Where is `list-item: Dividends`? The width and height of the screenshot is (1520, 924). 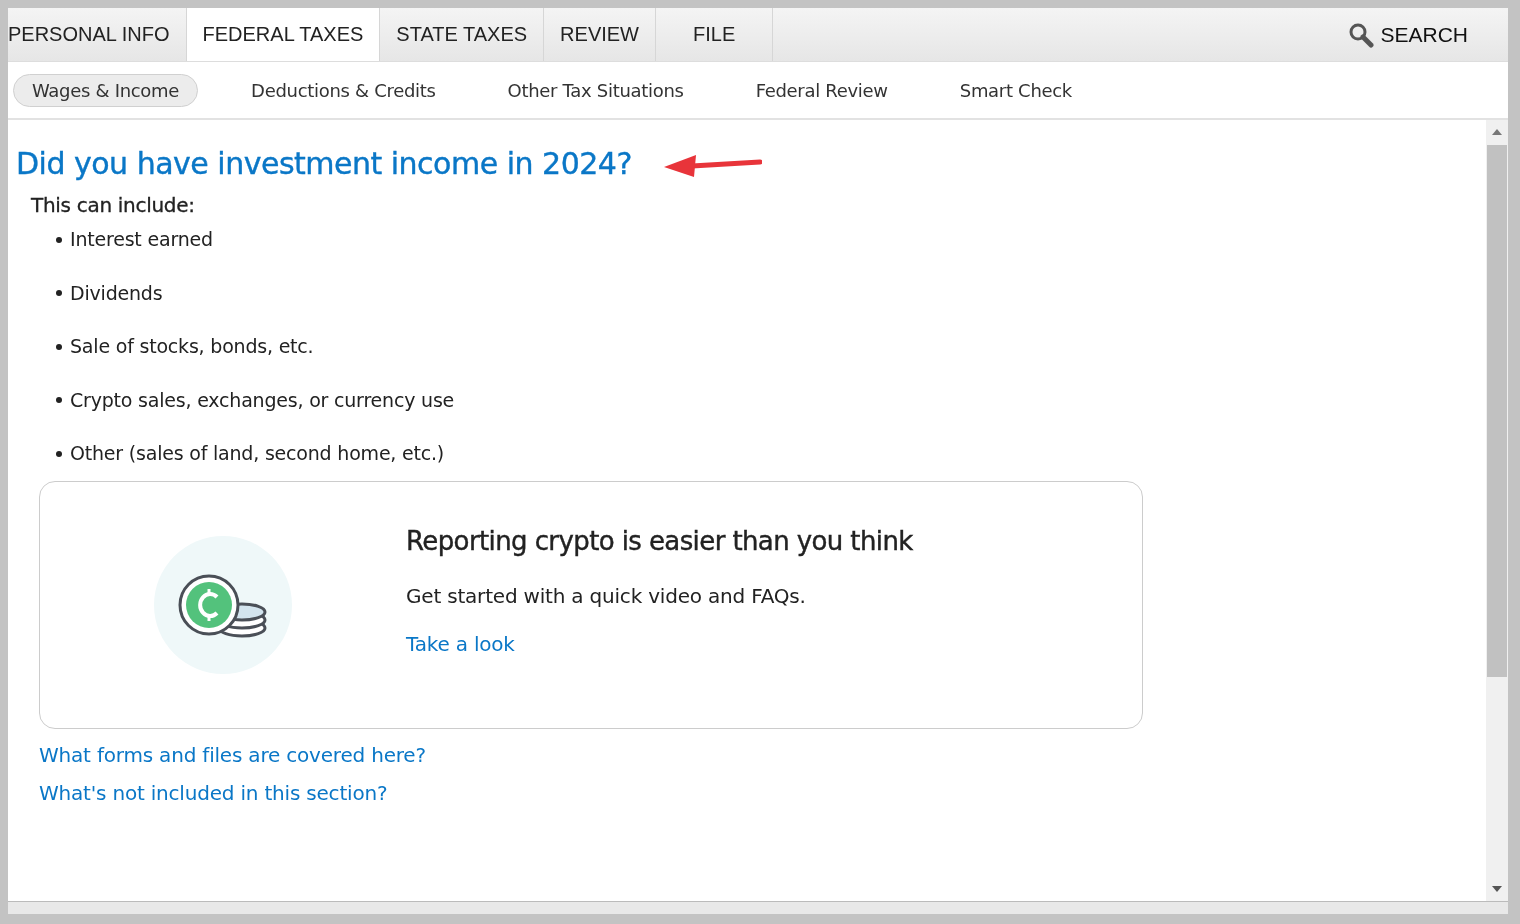
list-item: Dividends is located at coordinates (116, 293).